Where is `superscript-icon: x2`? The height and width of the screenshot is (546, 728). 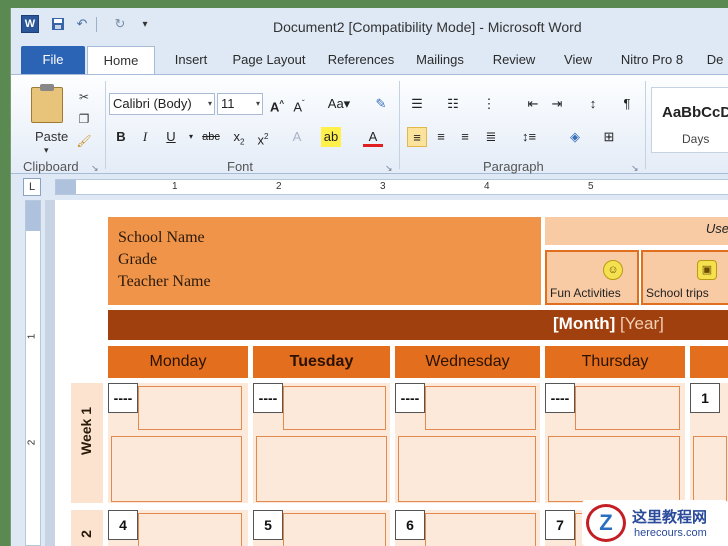
superscript-icon: x2 is located at coordinates (263, 137).